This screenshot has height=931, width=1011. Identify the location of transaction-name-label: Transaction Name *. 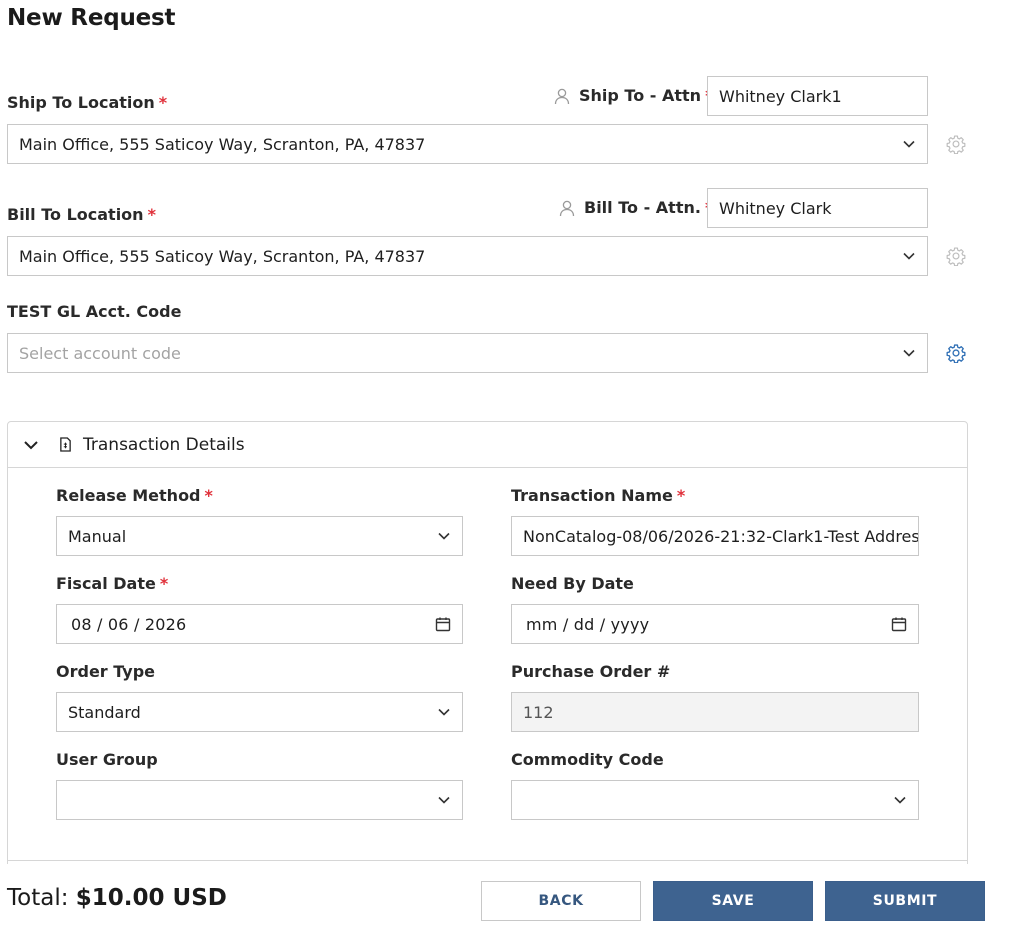
(598, 495).